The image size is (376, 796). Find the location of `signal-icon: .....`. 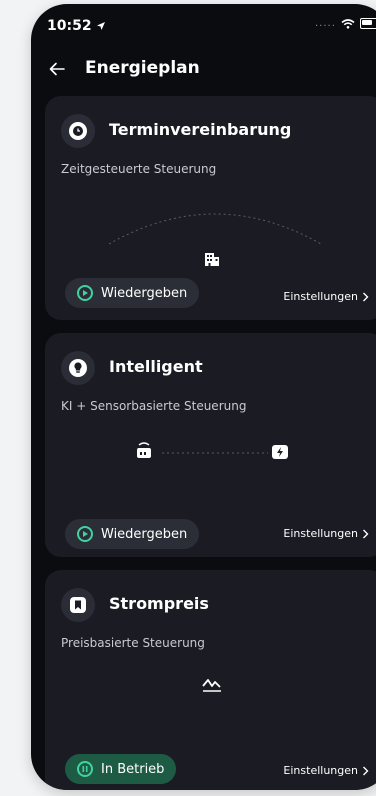

signal-icon: ..... is located at coordinates (325, 23).